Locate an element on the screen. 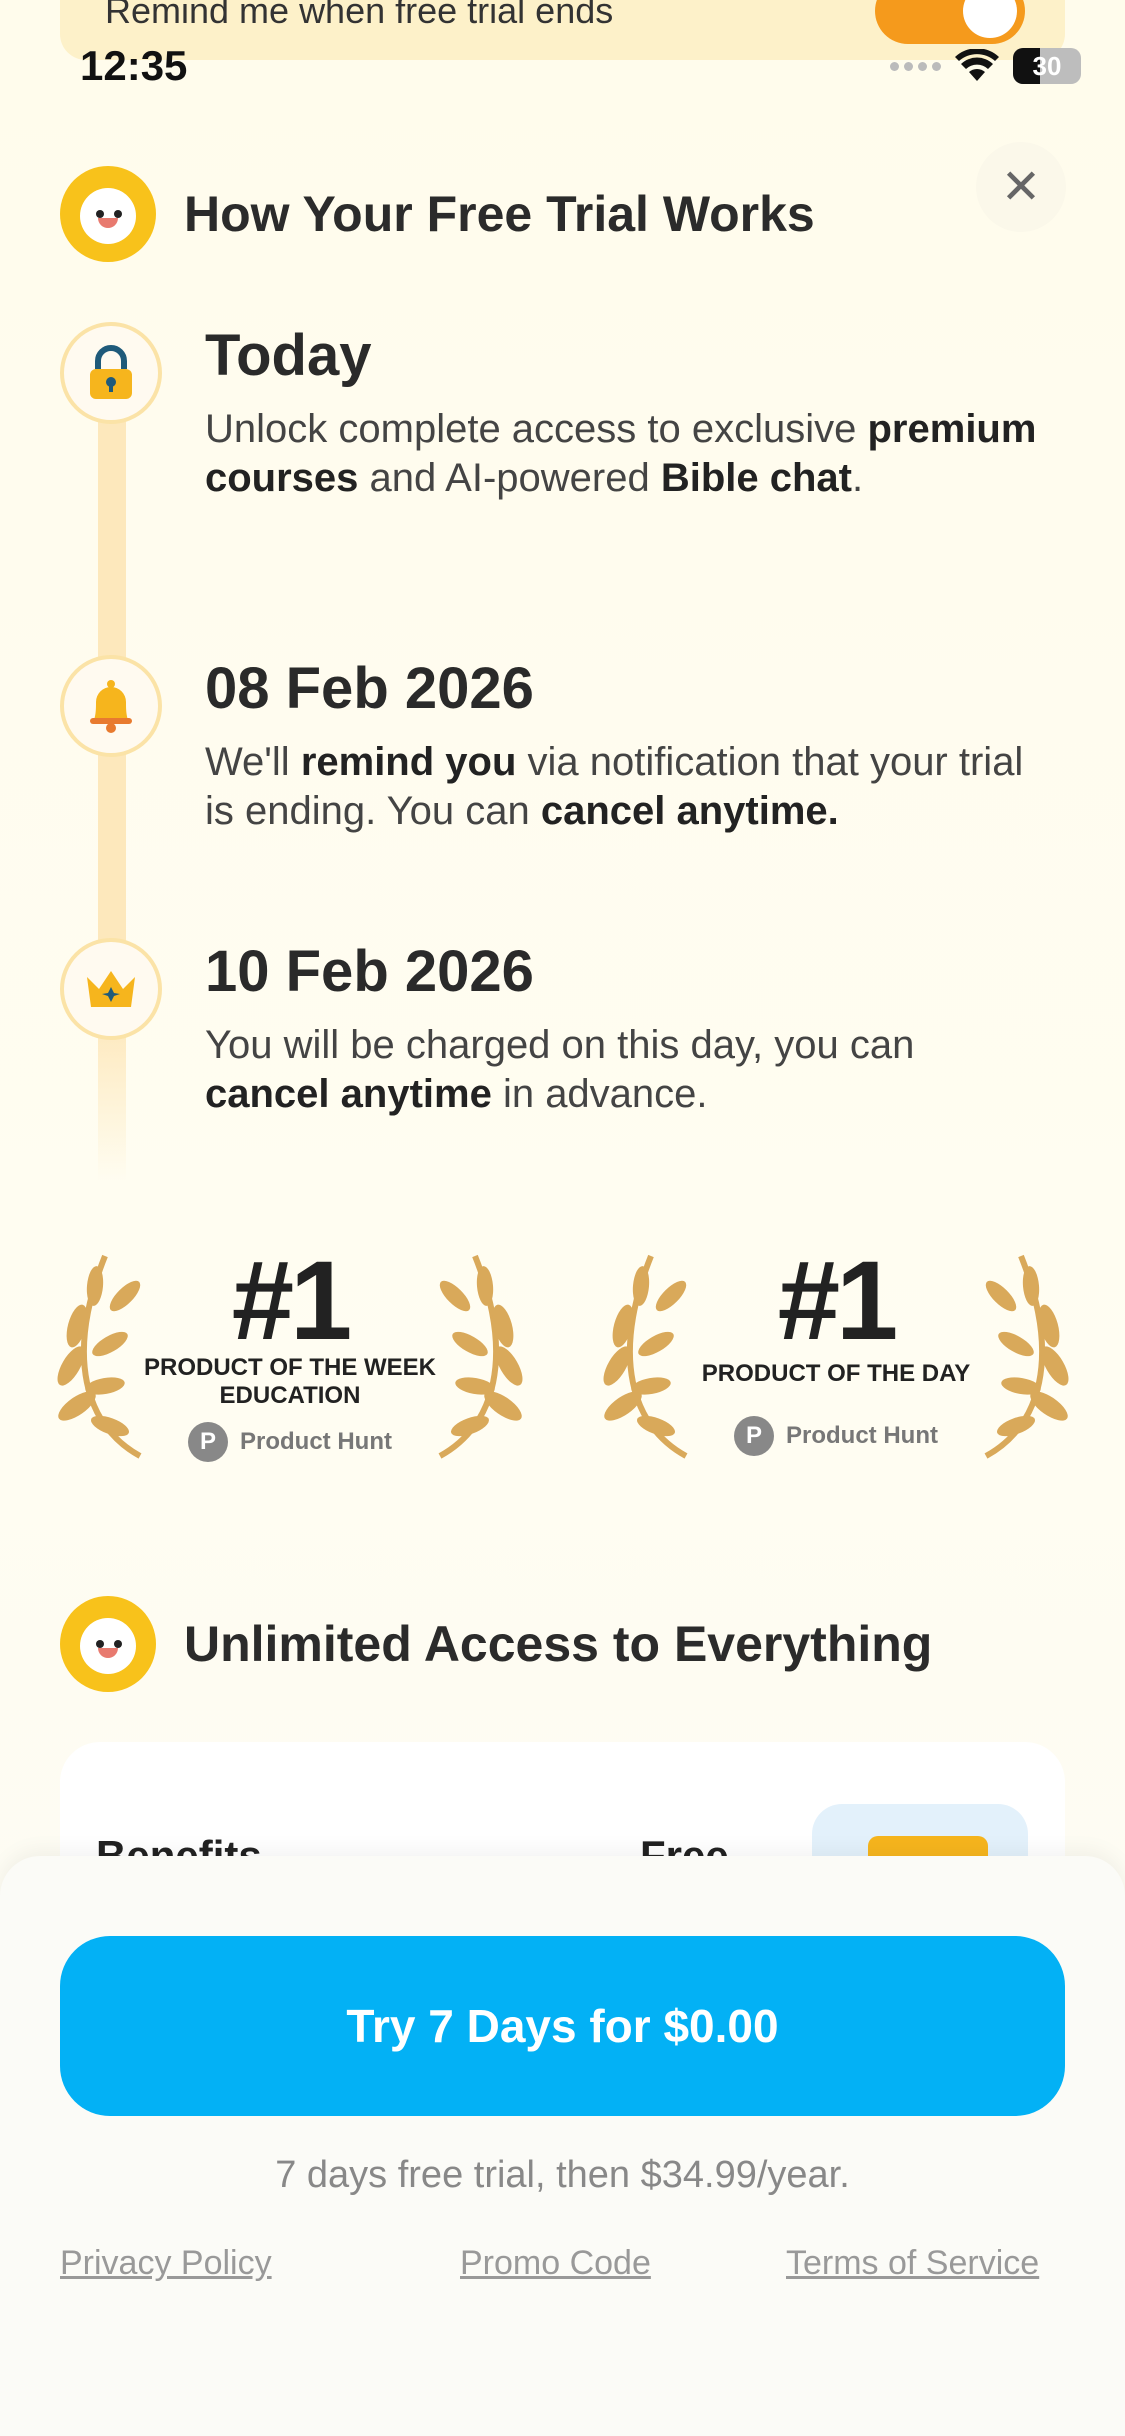 Image resolution: width=1125 pixels, height=2436 pixels. access-section-header: Unlimited Access to Everything is located at coordinates (496, 1644).